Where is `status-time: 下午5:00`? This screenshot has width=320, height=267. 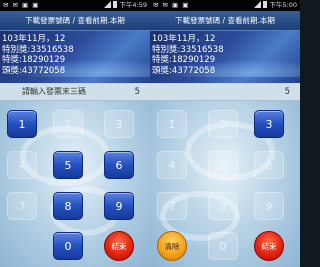
status-time: 下午5:00 is located at coordinates (283, 5).